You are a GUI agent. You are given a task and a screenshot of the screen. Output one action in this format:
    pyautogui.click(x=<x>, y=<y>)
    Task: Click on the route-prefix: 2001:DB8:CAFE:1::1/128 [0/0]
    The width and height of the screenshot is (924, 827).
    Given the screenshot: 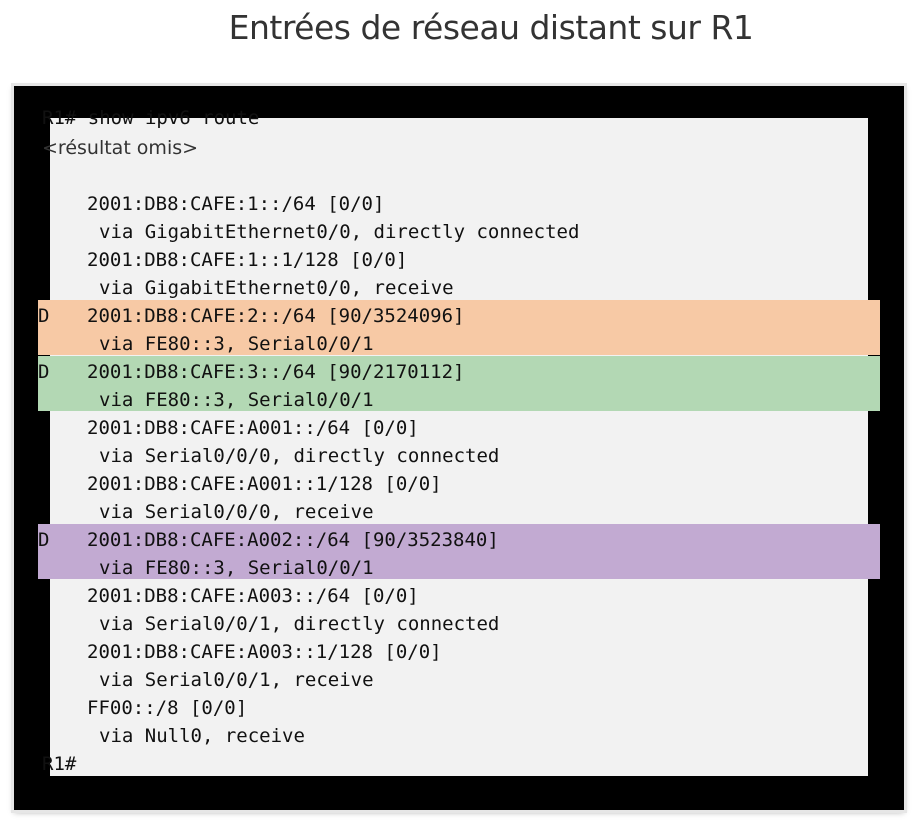 What is the action you would take?
    pyautogui.click(x=247, y=260)
    